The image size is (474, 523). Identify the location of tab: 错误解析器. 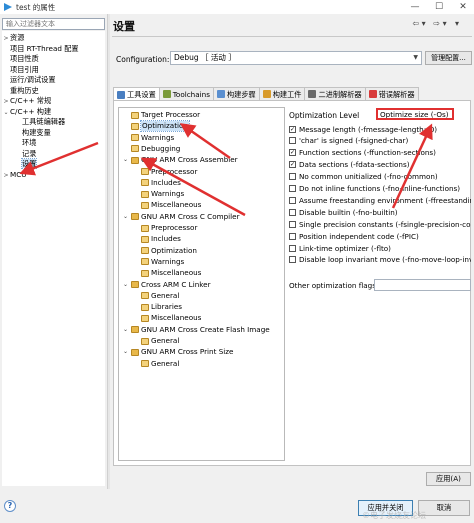
(391, 93).